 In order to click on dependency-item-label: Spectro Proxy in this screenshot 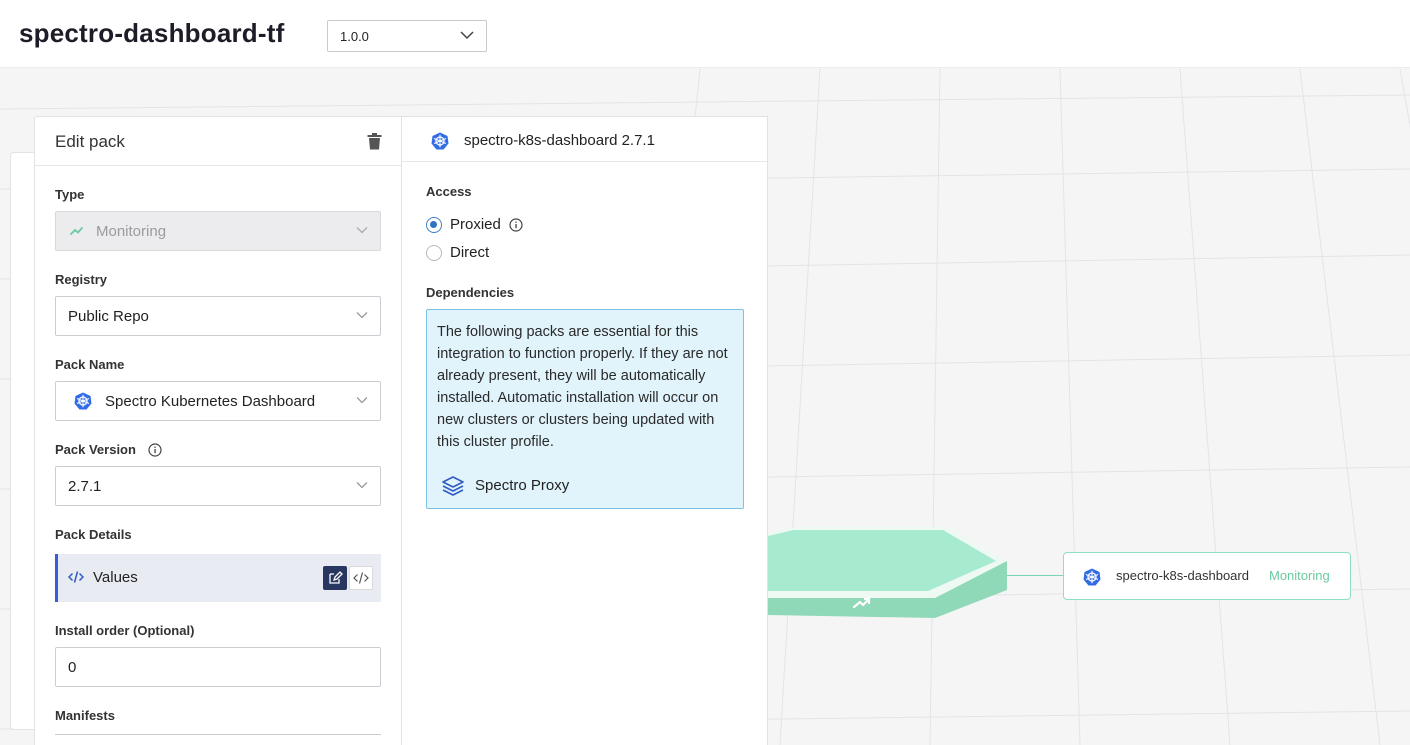, I will do `click(522, 485)`.